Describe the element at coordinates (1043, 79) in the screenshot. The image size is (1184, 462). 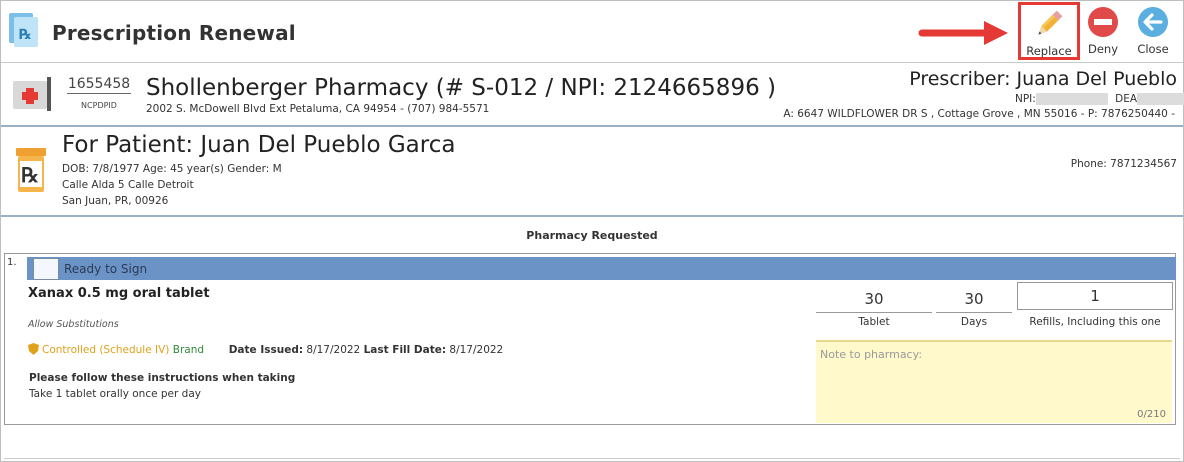
I see `prescriber-name: Prescriber: Juana Del Pueblo` at that location.